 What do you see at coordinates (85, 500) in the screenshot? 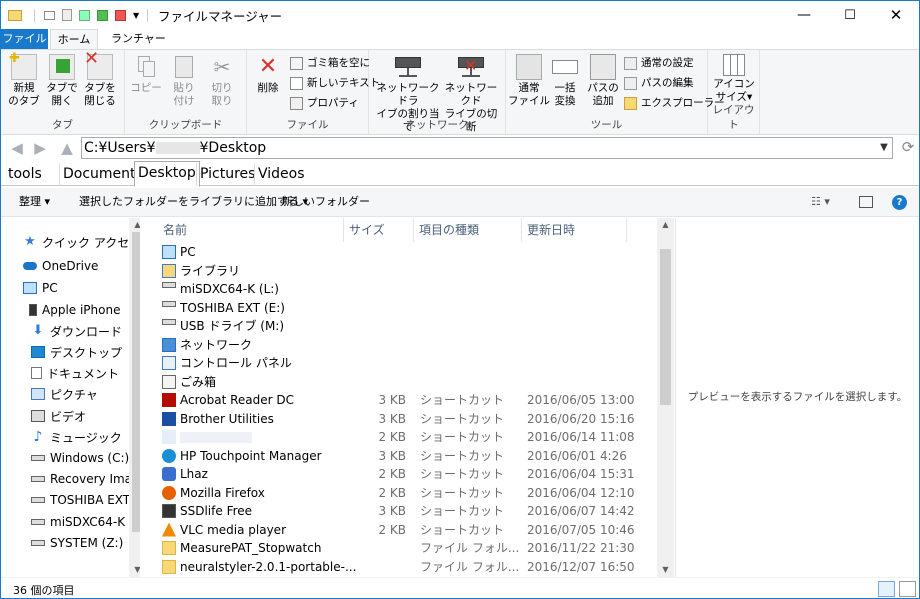
I see `nav-item: TOSHIBA EXT (` at bounding box center [85, 500].